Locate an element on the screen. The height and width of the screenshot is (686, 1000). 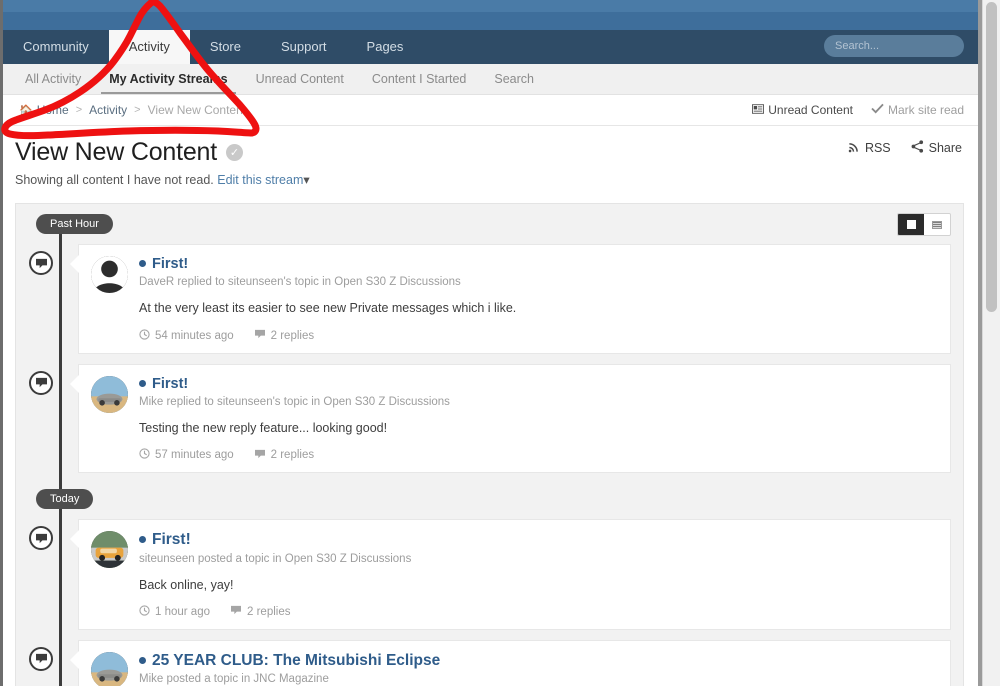
edit-stream-caret: ▾ is located at coordinates (306, 180).